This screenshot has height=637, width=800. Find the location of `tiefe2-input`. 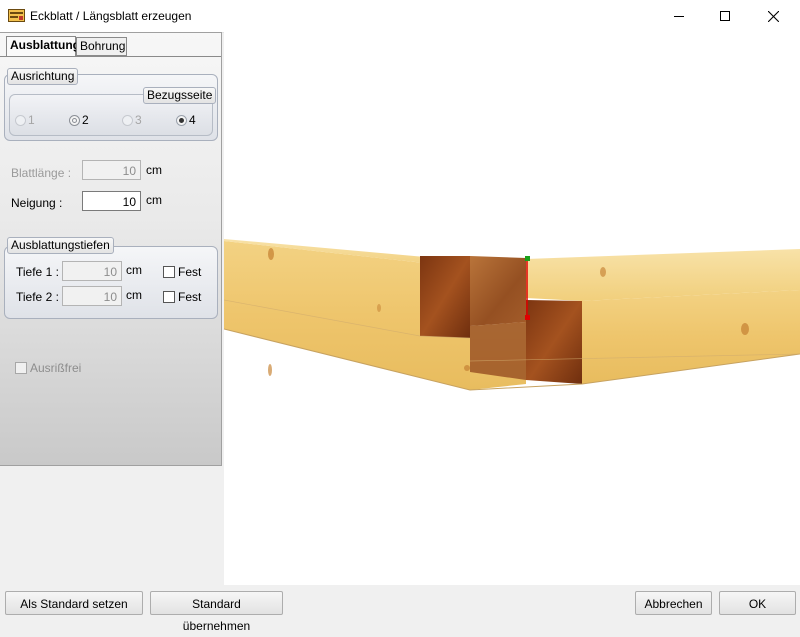

tiefe2-input is located at coordinates (92, 296).